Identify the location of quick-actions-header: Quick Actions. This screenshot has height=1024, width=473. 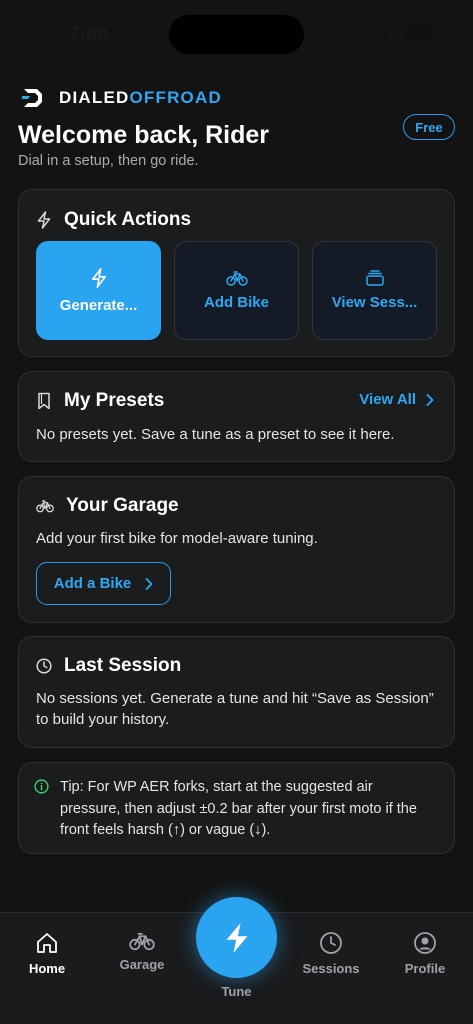
(113, 220).